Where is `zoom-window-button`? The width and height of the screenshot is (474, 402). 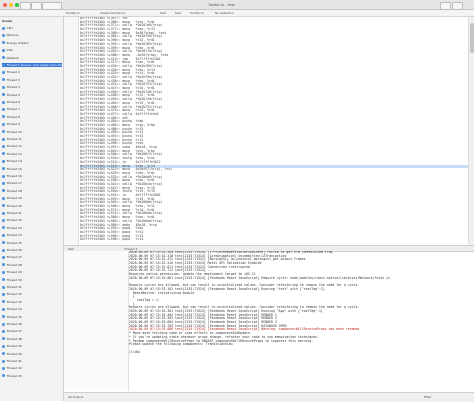
zoom-window-button is located at coordinates (17, 4).